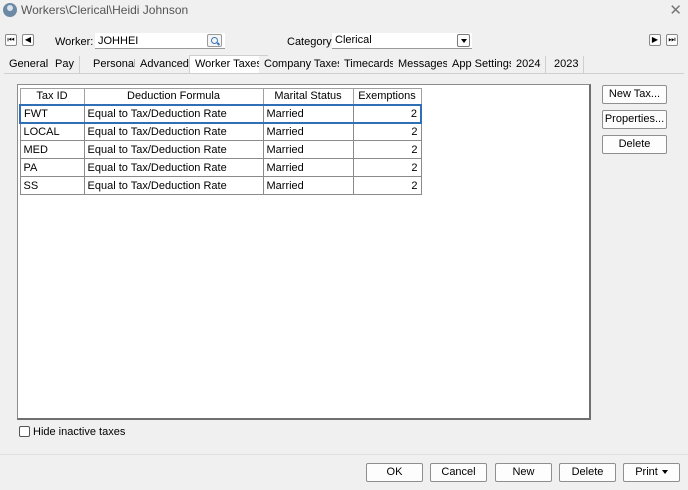 This screenshot has width=688, height=490. What do you see at coordinates (308, 96) in the screenshot?
I see `column-header-marital-status: Marital Status` at bounding box center [308, 96].